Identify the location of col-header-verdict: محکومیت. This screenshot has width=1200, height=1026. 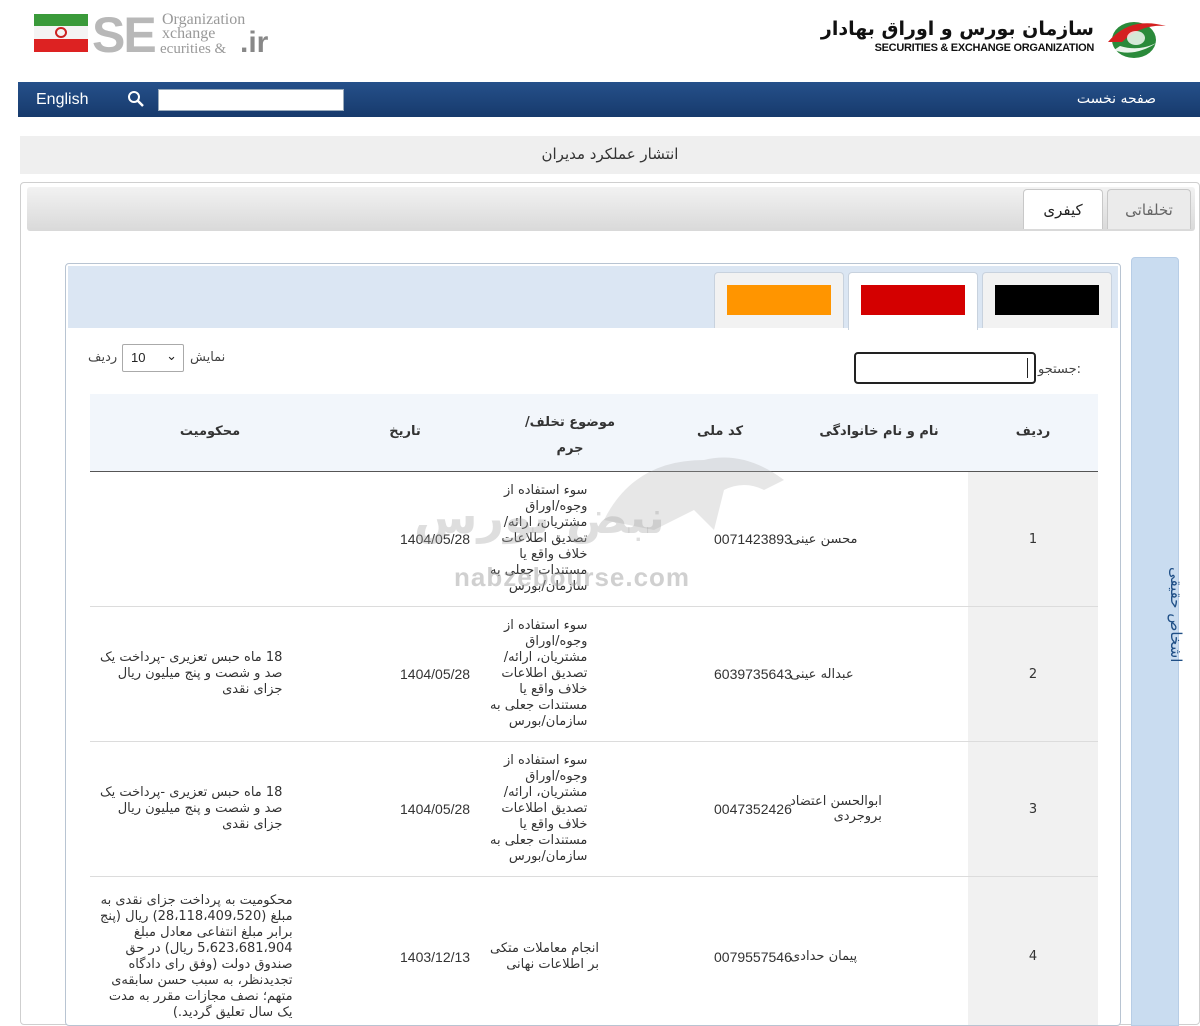
(210, 433).